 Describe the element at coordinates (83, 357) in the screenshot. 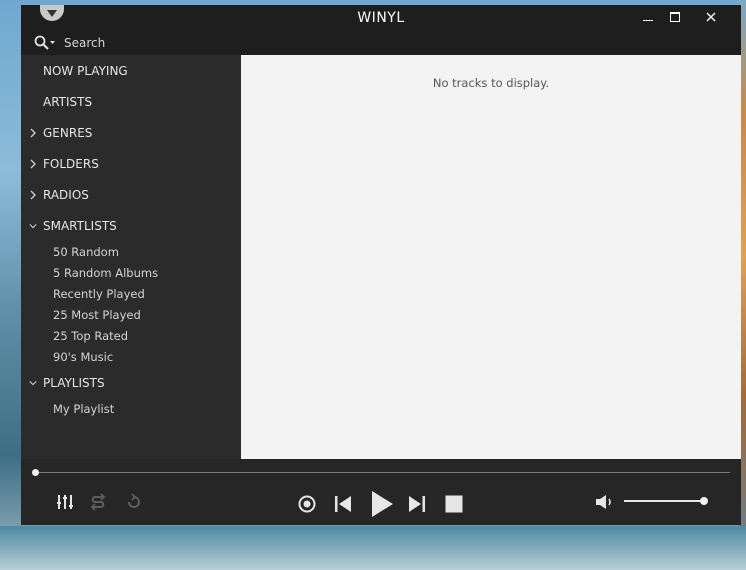

I see `smartlist-item: 90's Music` at that location.